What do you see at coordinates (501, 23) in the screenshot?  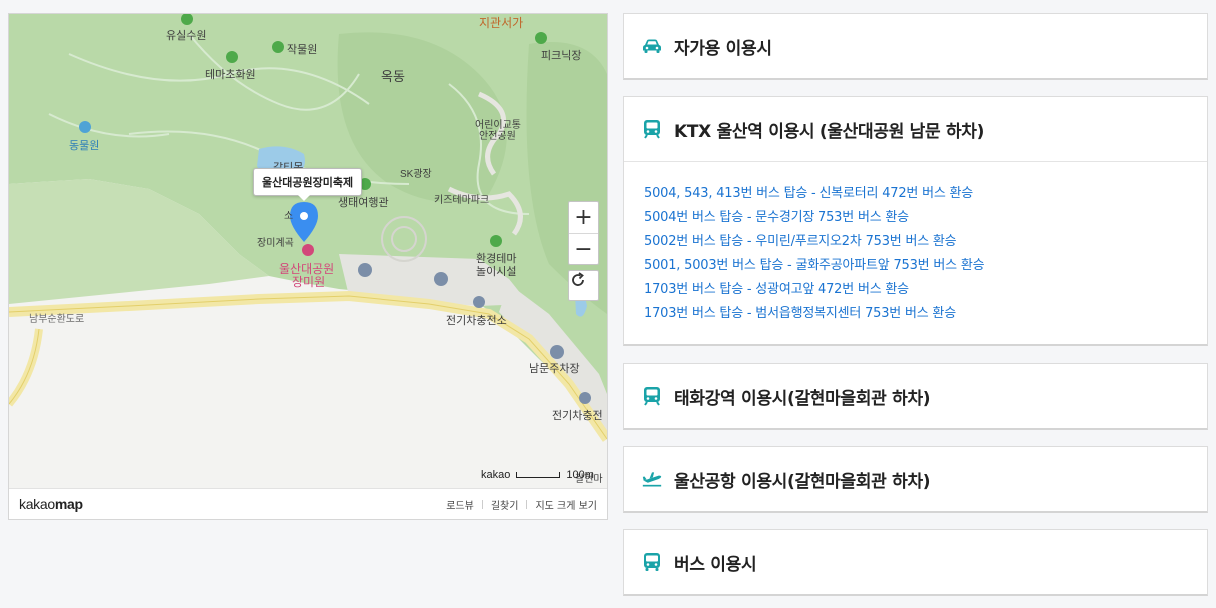 I see `map-label: 지관서가` at bounding box center [501, 23].